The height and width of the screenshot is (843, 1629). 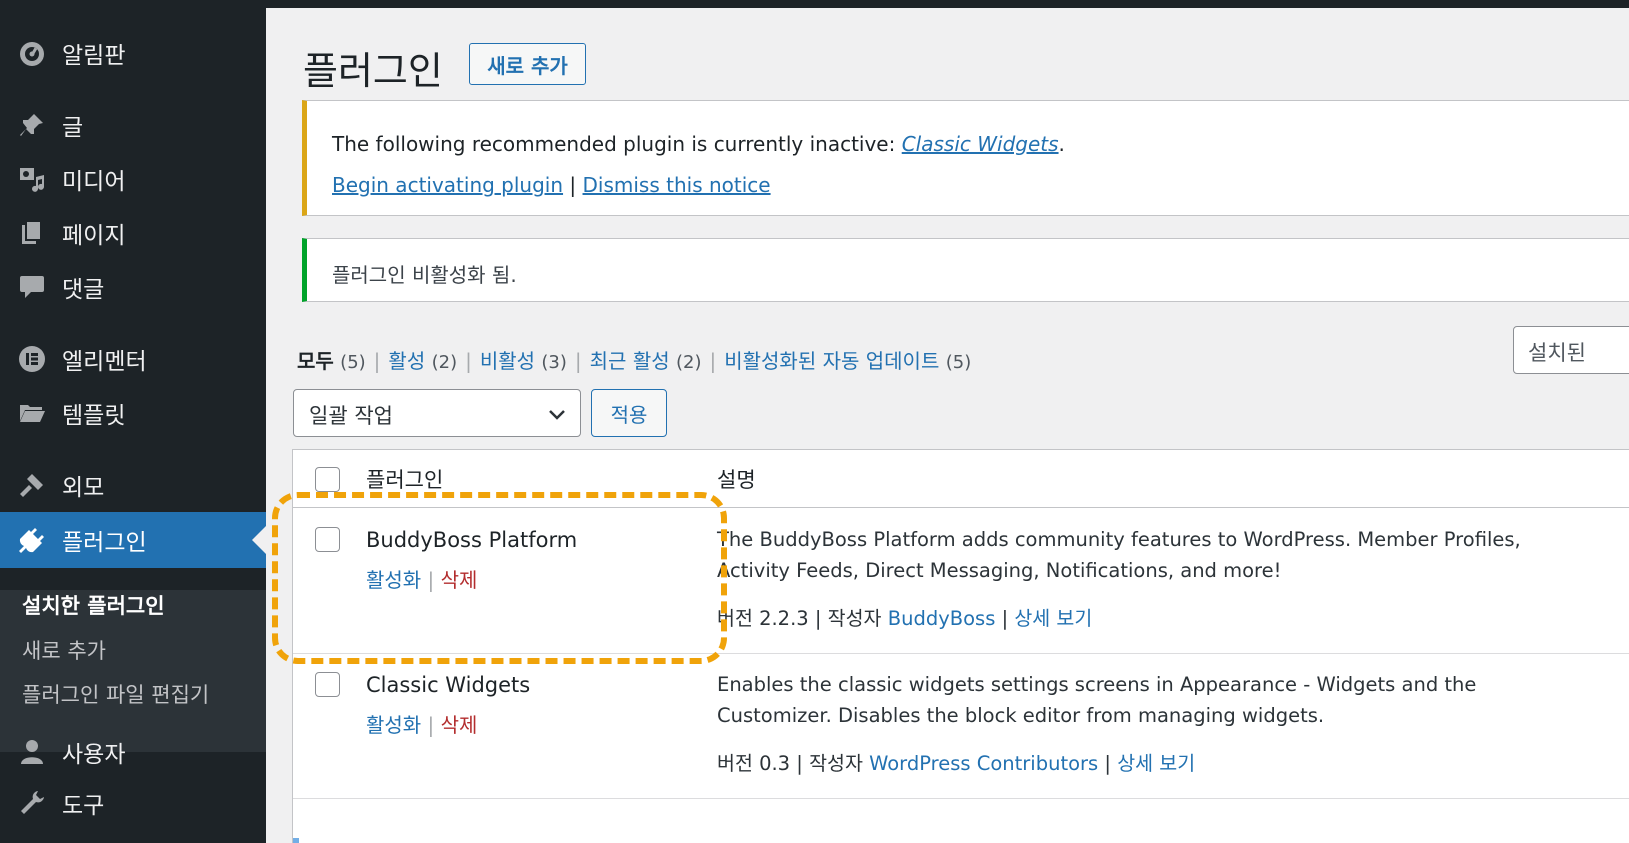 What do you see at coordinates (557, 413) in the screenshot?
I see `chevron-down-icon` at bounding box center [557, 413].